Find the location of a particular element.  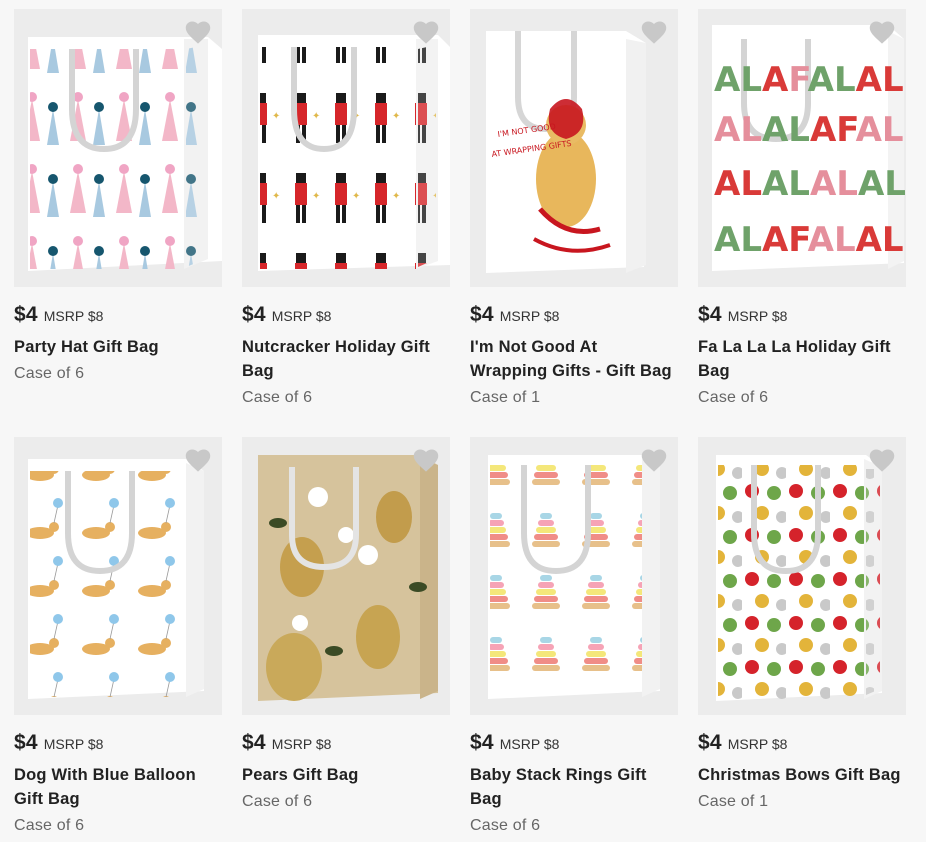

product-card: $4 MSRP $8 Pears Gift Bag Case of 6 is located at coordinates (346, 624).